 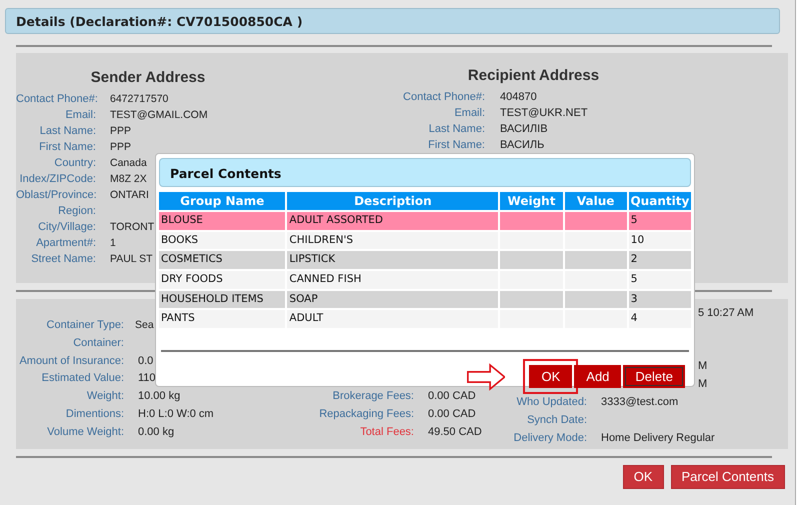 What do you see at coordinates (336, 220) in the screenshot?
I see `table-cell-text: ADULT ASSORTED` at bounding box center [336, 220].